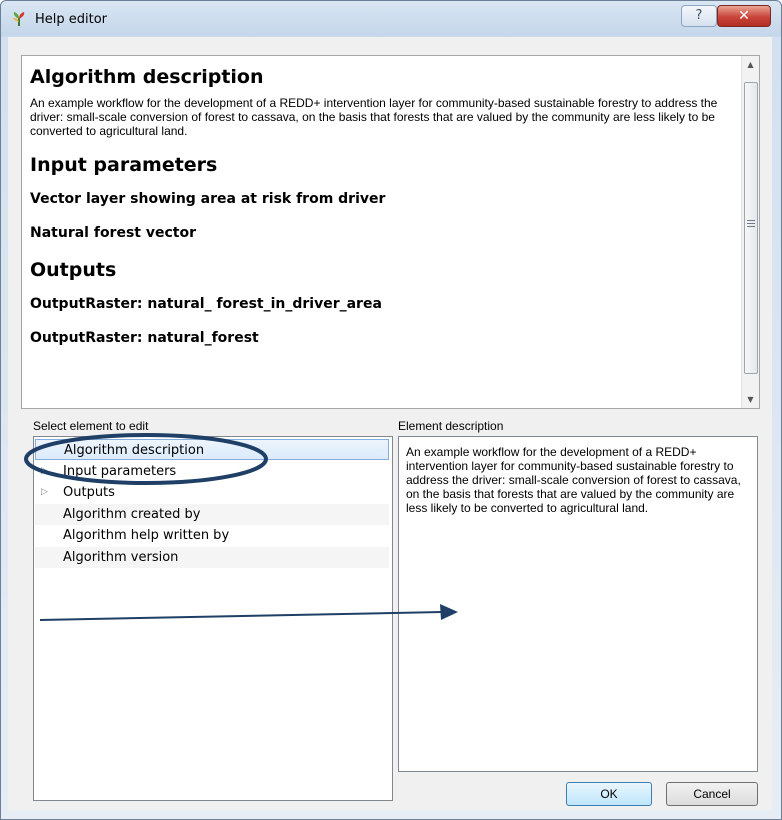 This screenshot has width=782, height=820. Describe the element at coordinates (144, 338) in the screenshot. I see `output-item: OutputRaster: natural_forest` at that location.